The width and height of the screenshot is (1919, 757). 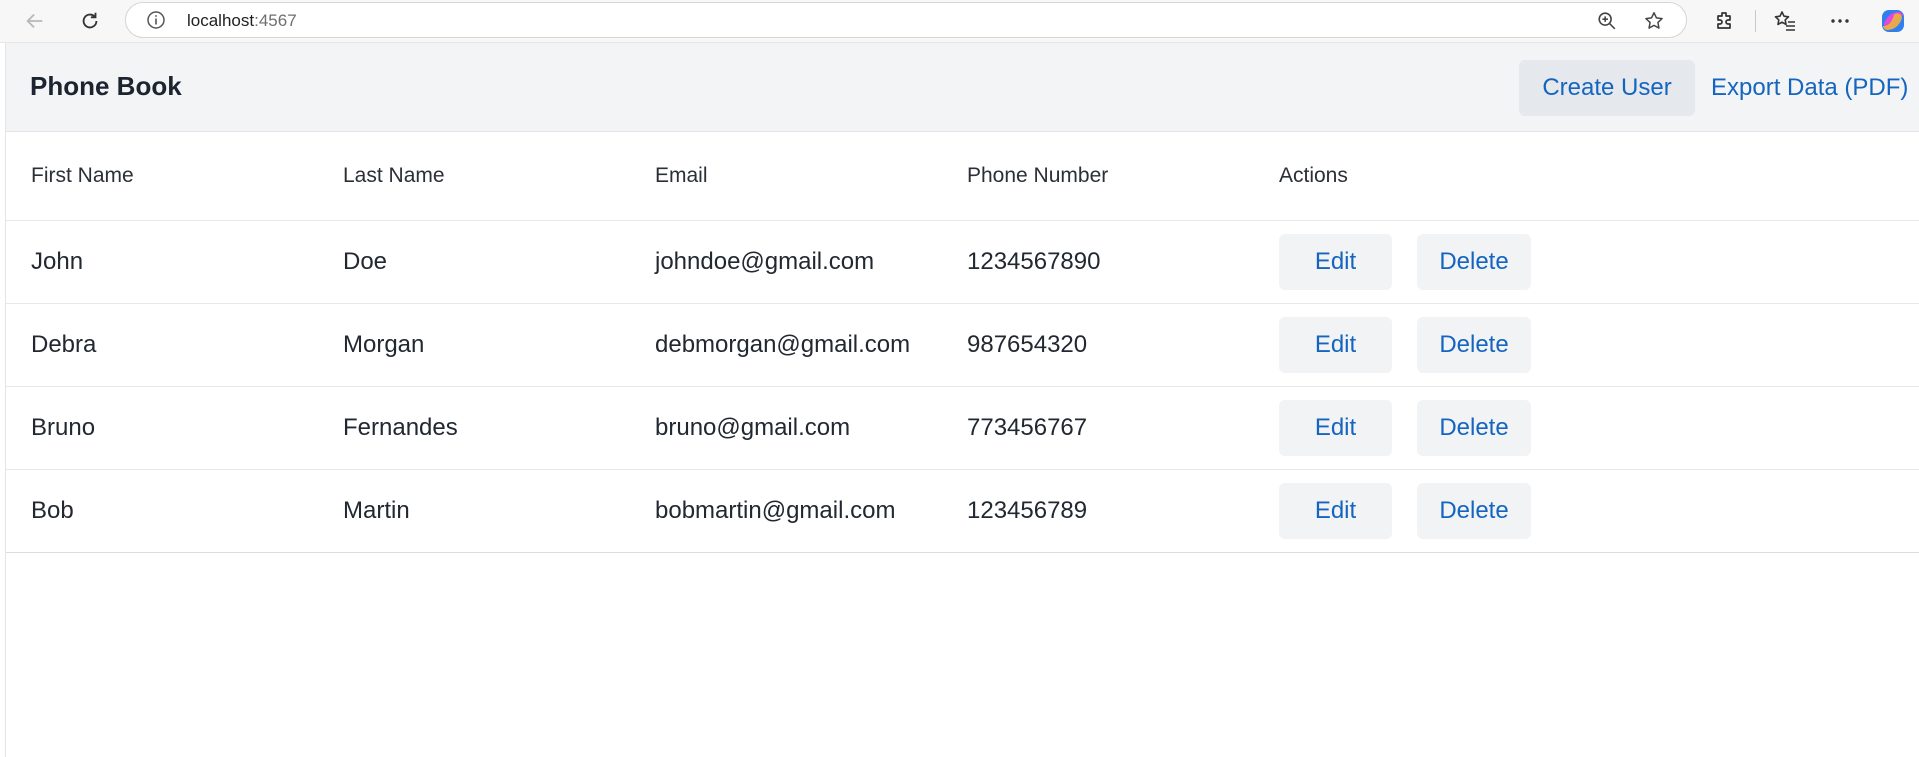 What do you see at coordinates (786, 262) in the screenshot?
I see `email-cell: johndoe@gmail.com` at bounding box center [786, 262].